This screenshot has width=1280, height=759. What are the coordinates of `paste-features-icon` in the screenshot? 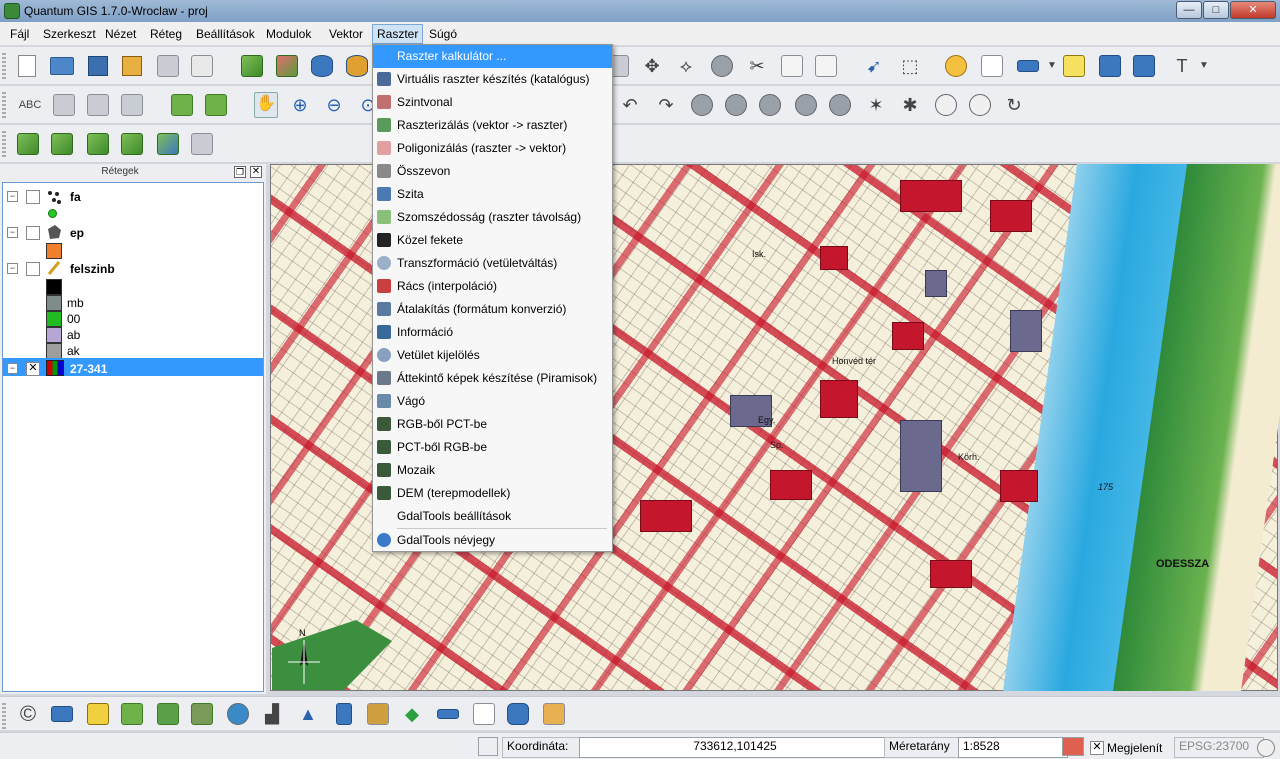 It's located at (826, 66).